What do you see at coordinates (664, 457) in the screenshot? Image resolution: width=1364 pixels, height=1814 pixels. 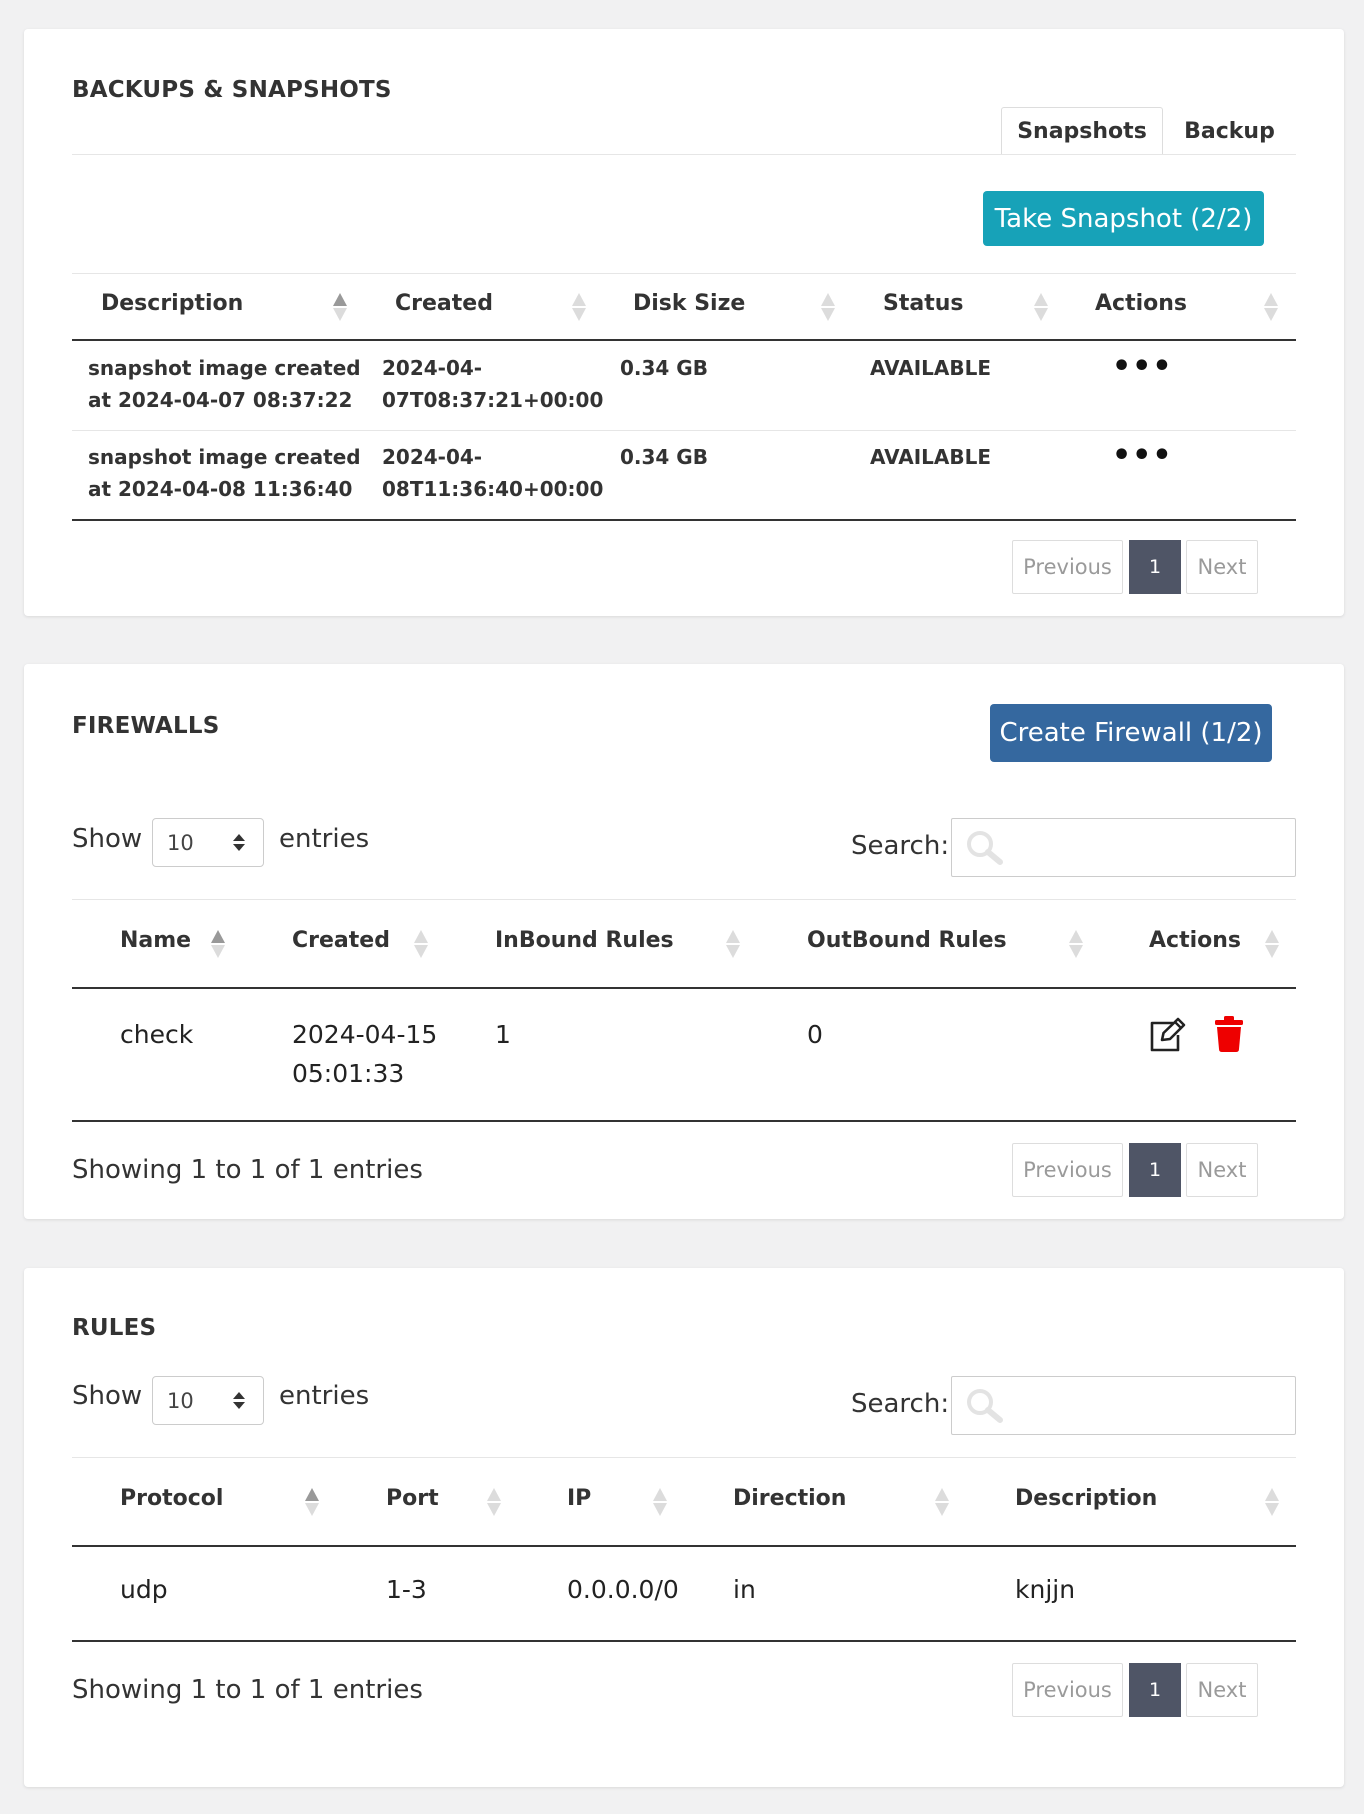 I see `snapshot-disk-size: 0.34 GB` at bounding box center [664, 457].